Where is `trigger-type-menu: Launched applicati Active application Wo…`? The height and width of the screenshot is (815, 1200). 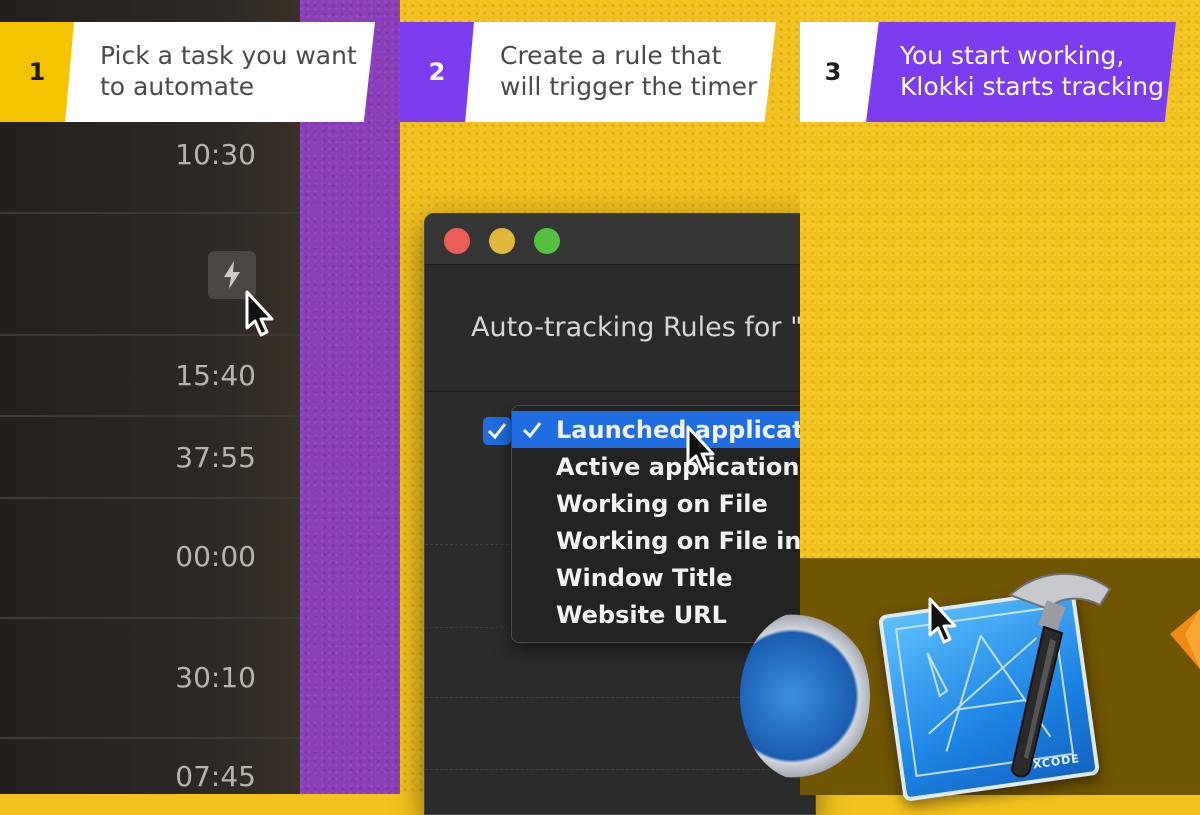 trigger-type-menu: Launched applicati Active application Wo… is located at coordinates (663, 524).